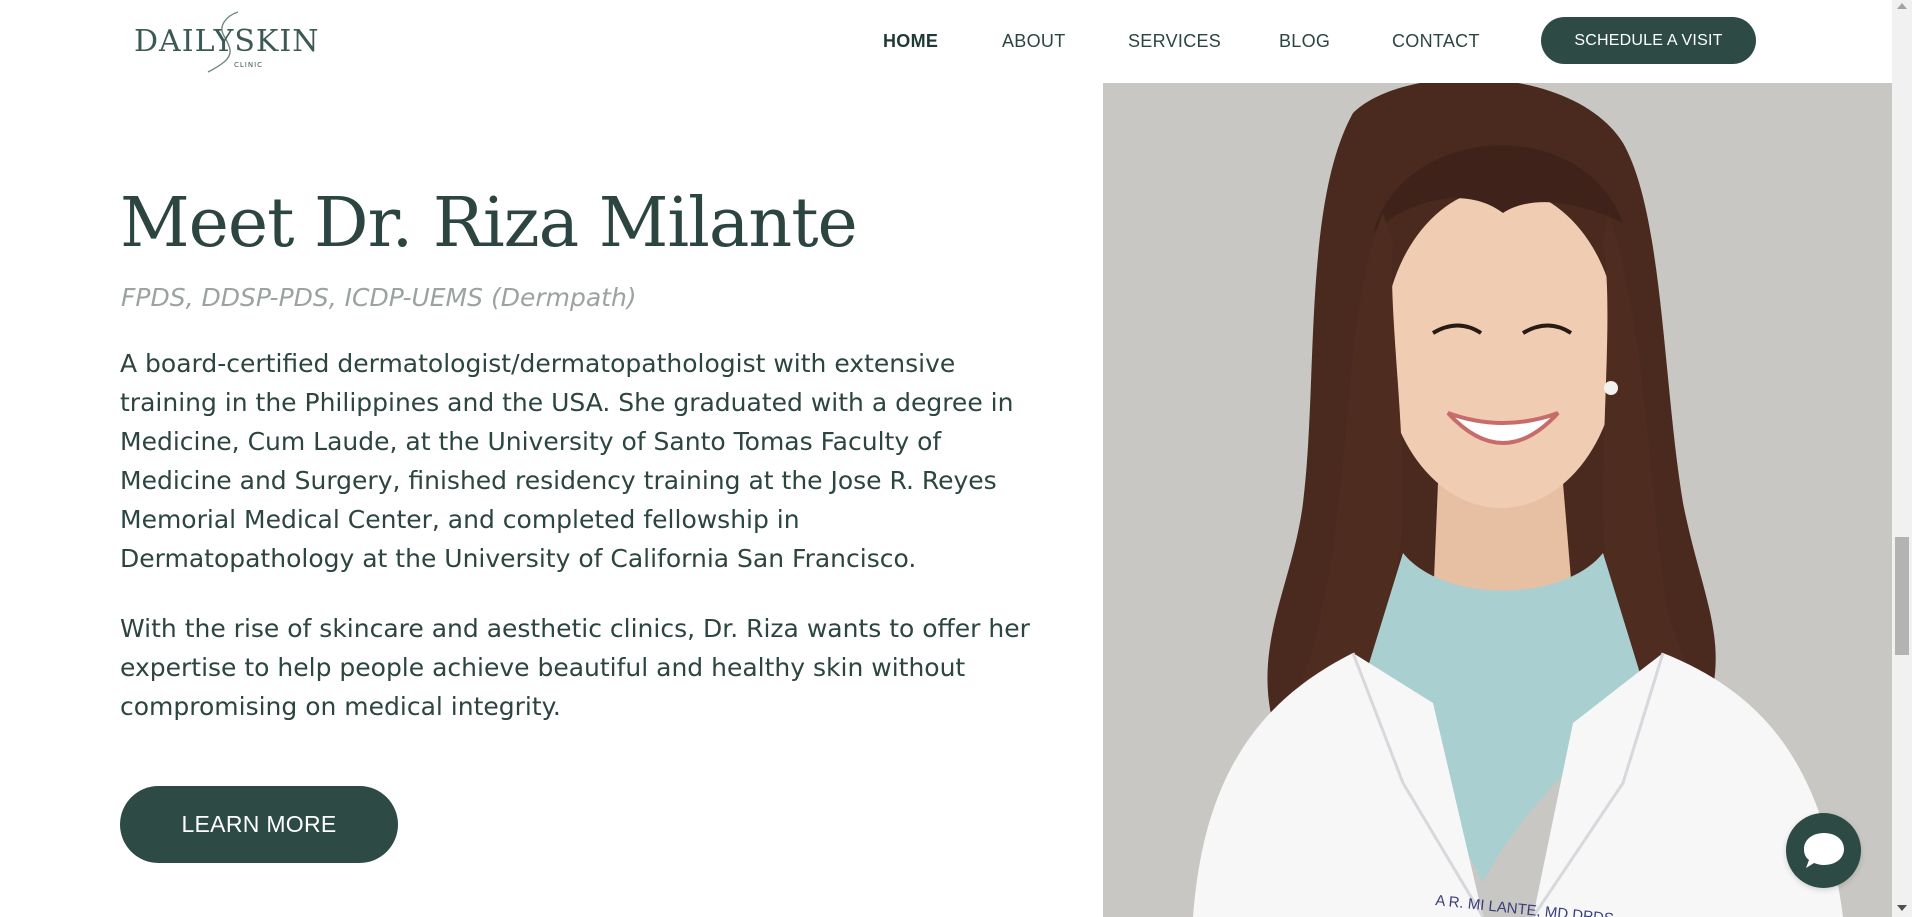 This screenshot has width=1912, height=917. I want to click on scroll-down-arrow-icon, so click(1902, 908).